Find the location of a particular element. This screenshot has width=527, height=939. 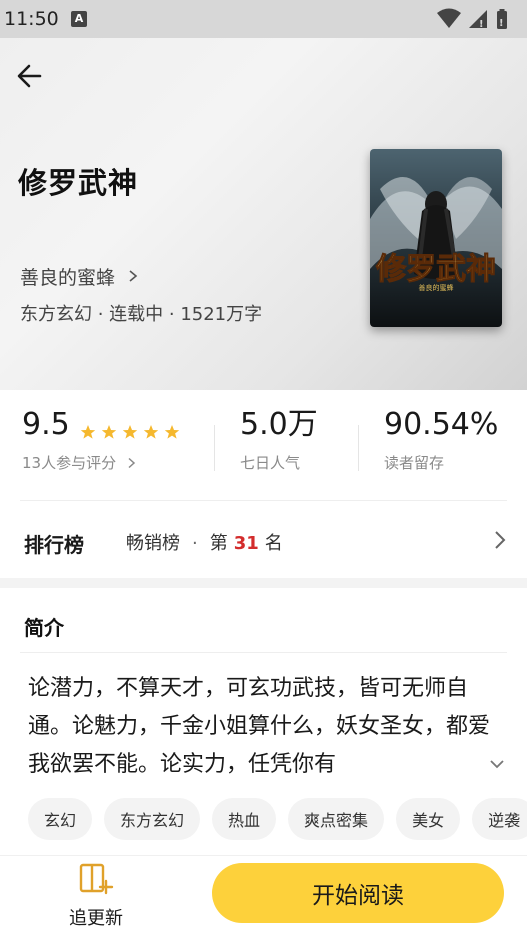

status-bar: 11:50 A ! ! is located at coordinates (263, 19).